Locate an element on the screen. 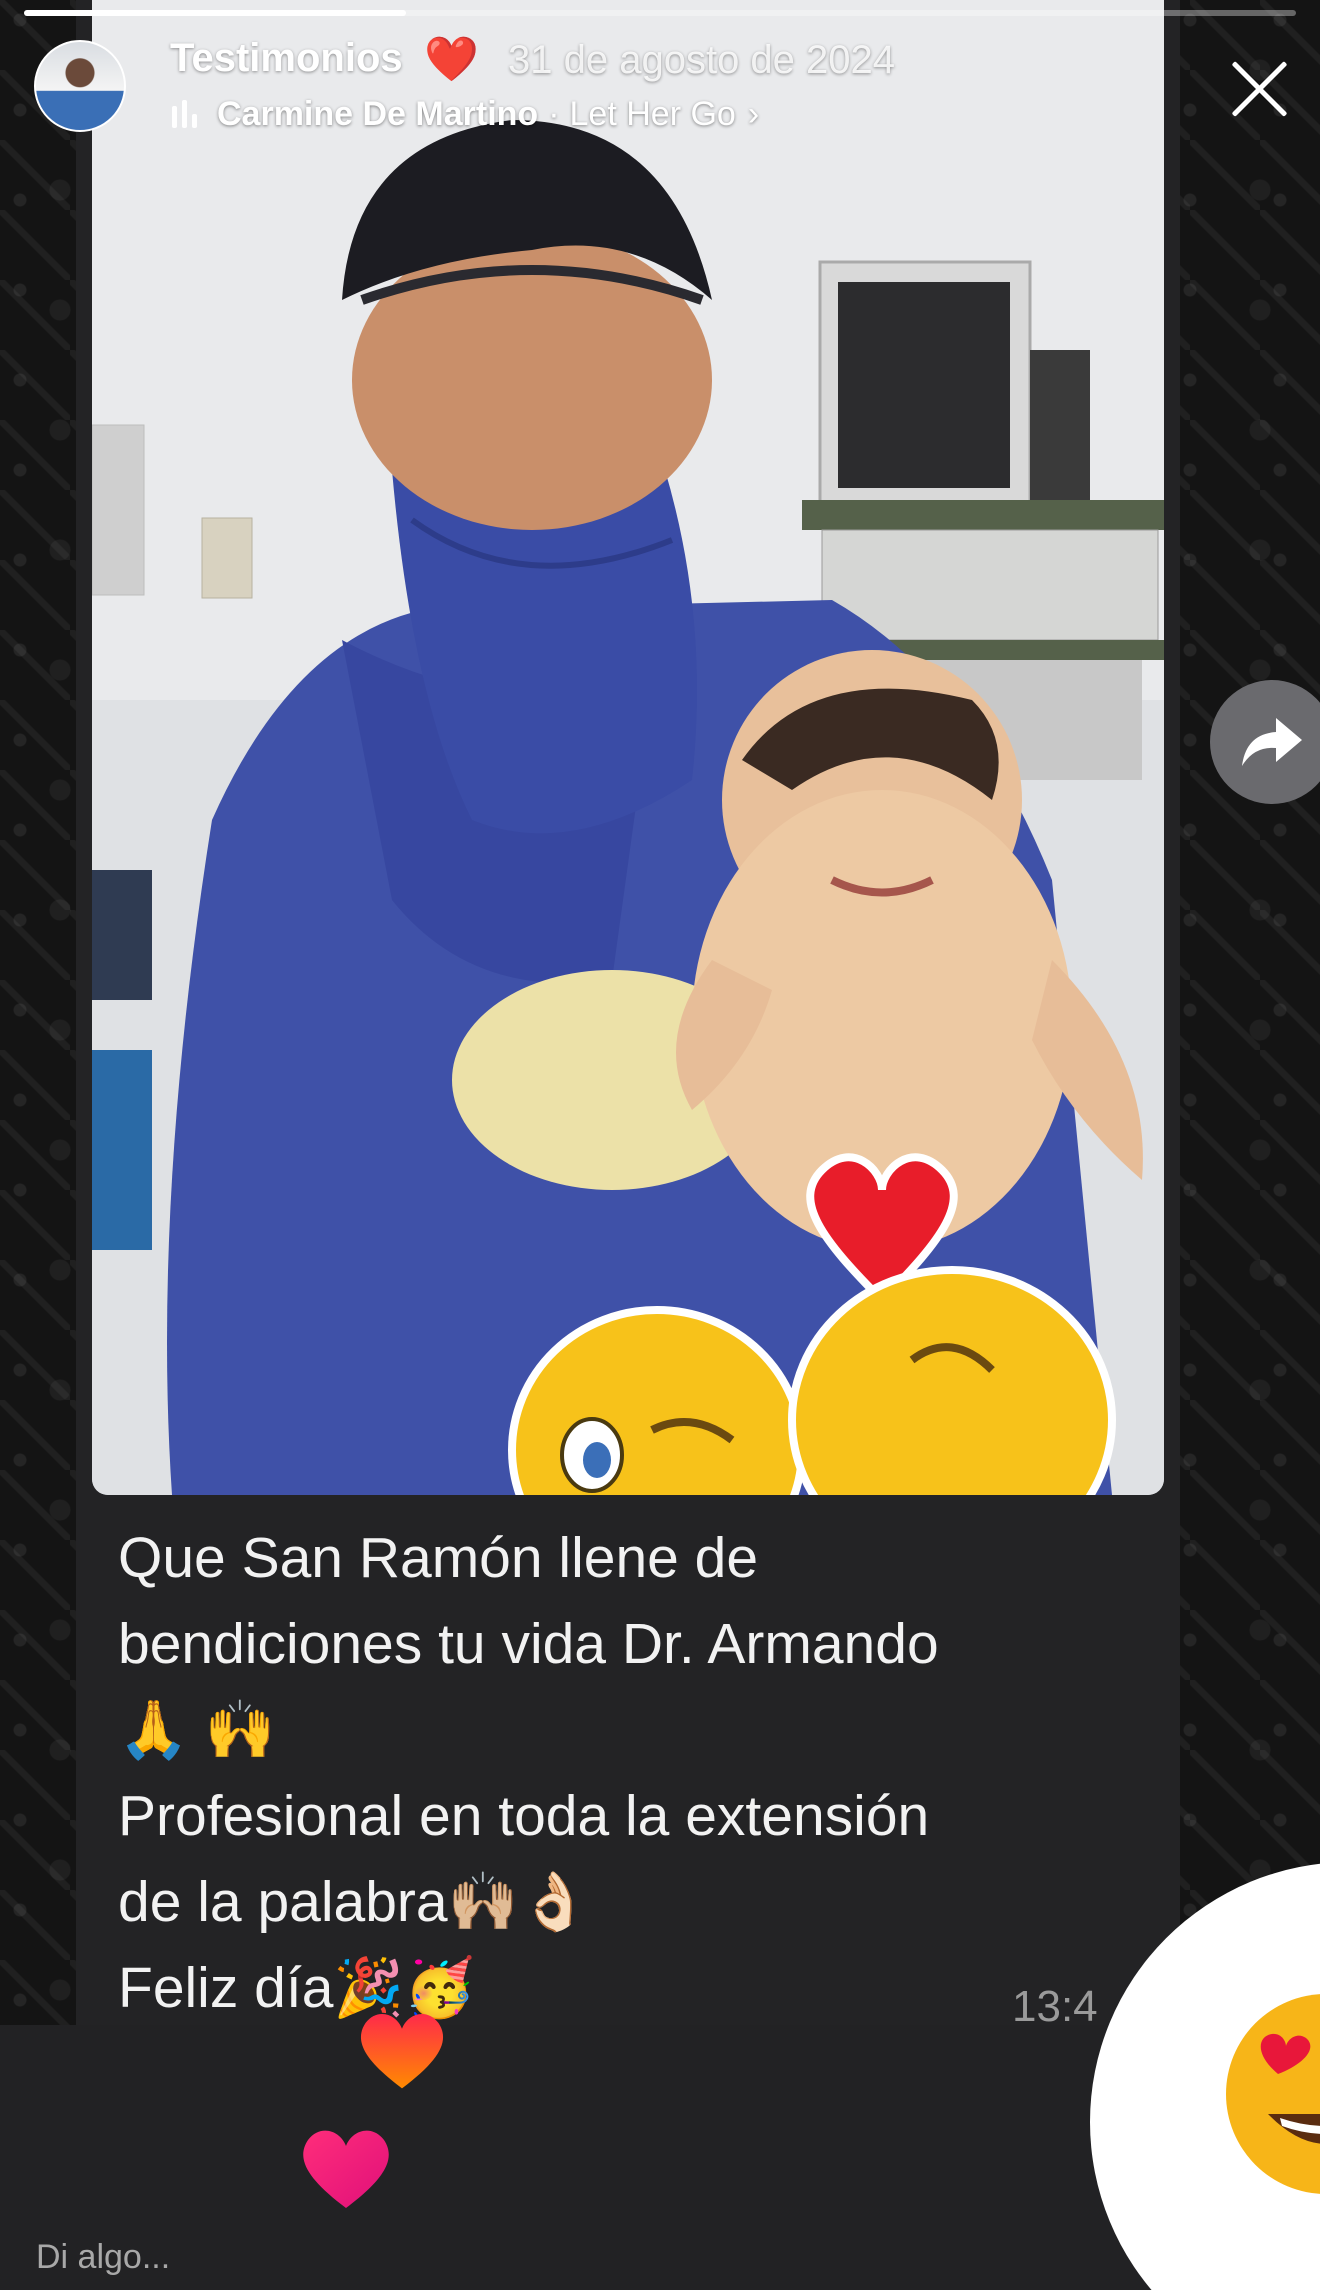 The image size is (1320, 2290). story-title: Testimonios is located at coordinates (286, 58).